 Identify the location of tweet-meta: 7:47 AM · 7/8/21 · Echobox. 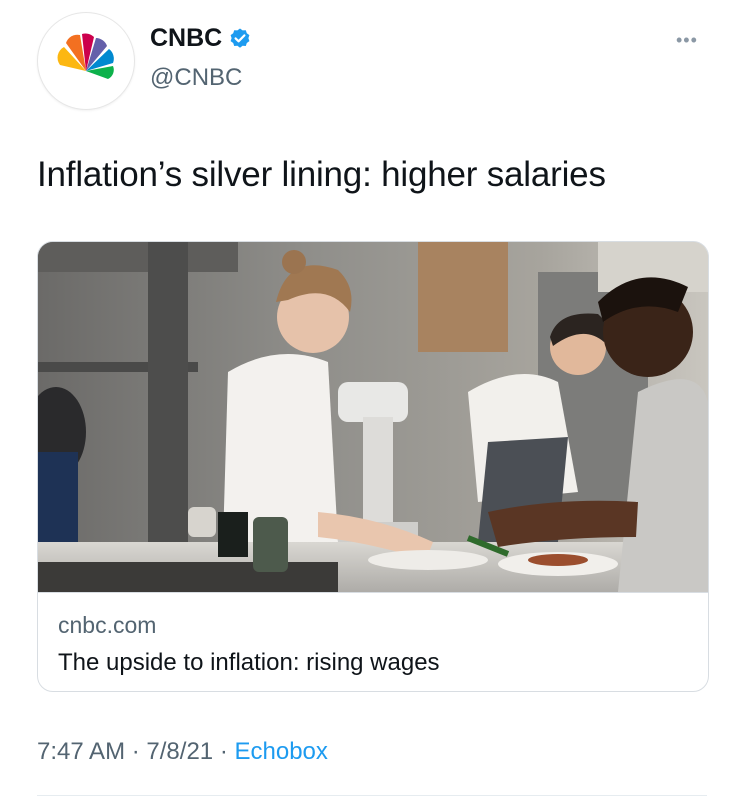
(182, 752).